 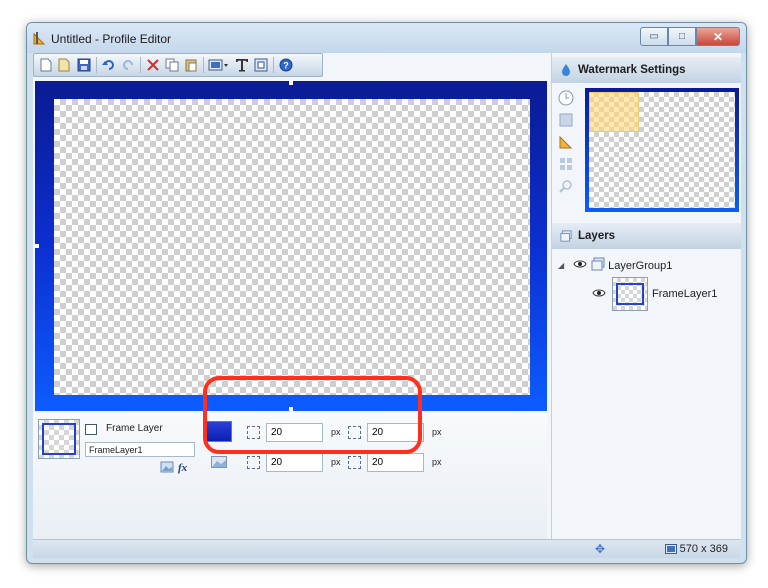 I want to click on layer-name-label: LayerGroup1, so click(x=640, y=265).